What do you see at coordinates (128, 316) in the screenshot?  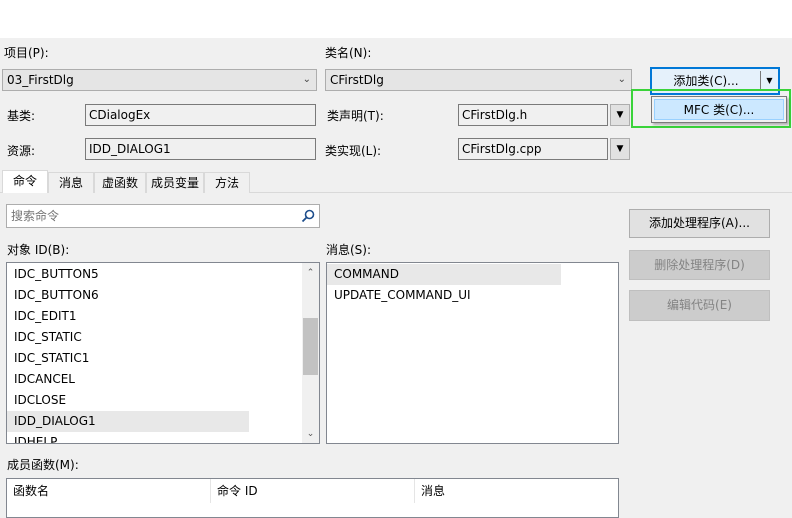 I see `object-id-item: IDC_EDIT1` at bounding box center [128, 316].